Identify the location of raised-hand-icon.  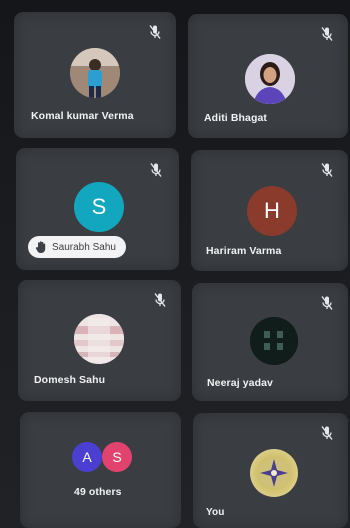
(41, 247).